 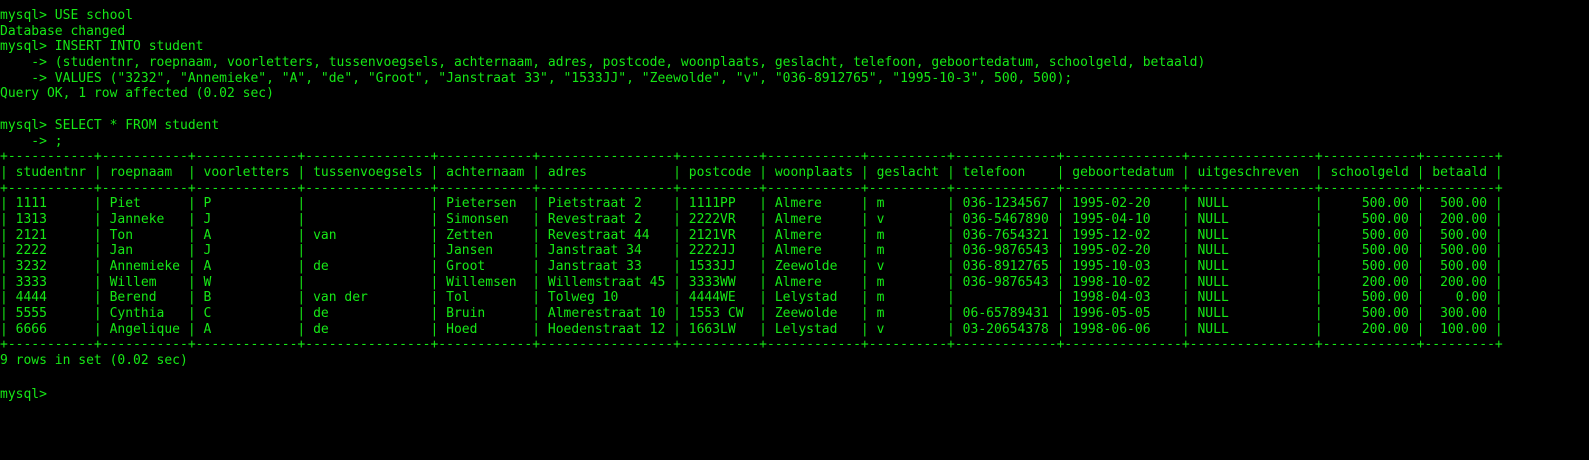 What do you see at coordinates (102, 47) in the screenshot?
I see `prompt-line: mysql> INSERT INTO student` at bounding box center [102, 47].